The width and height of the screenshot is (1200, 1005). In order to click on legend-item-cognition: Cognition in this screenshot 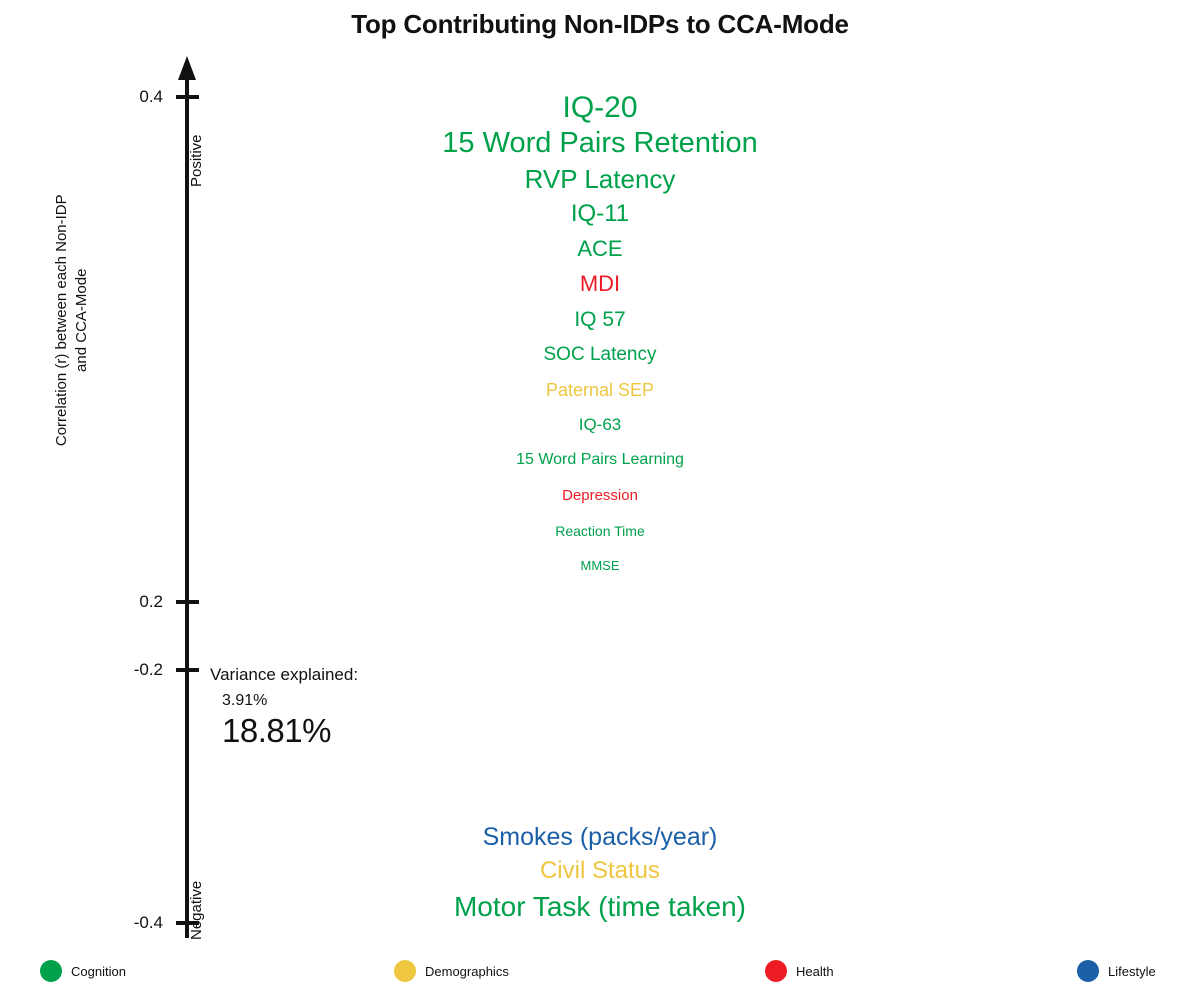, I will do `click(83, 971)`.